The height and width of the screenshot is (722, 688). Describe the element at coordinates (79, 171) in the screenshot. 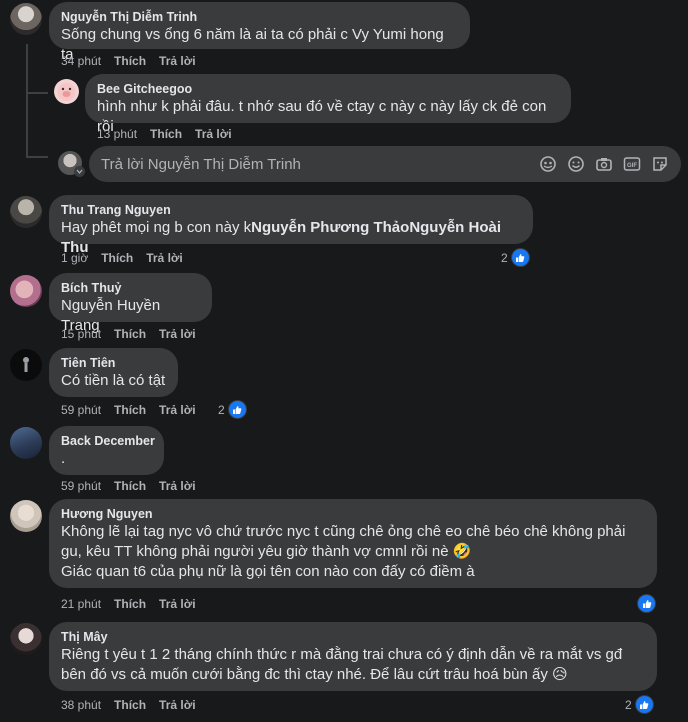

I see `chevron-down-icon` at that location.